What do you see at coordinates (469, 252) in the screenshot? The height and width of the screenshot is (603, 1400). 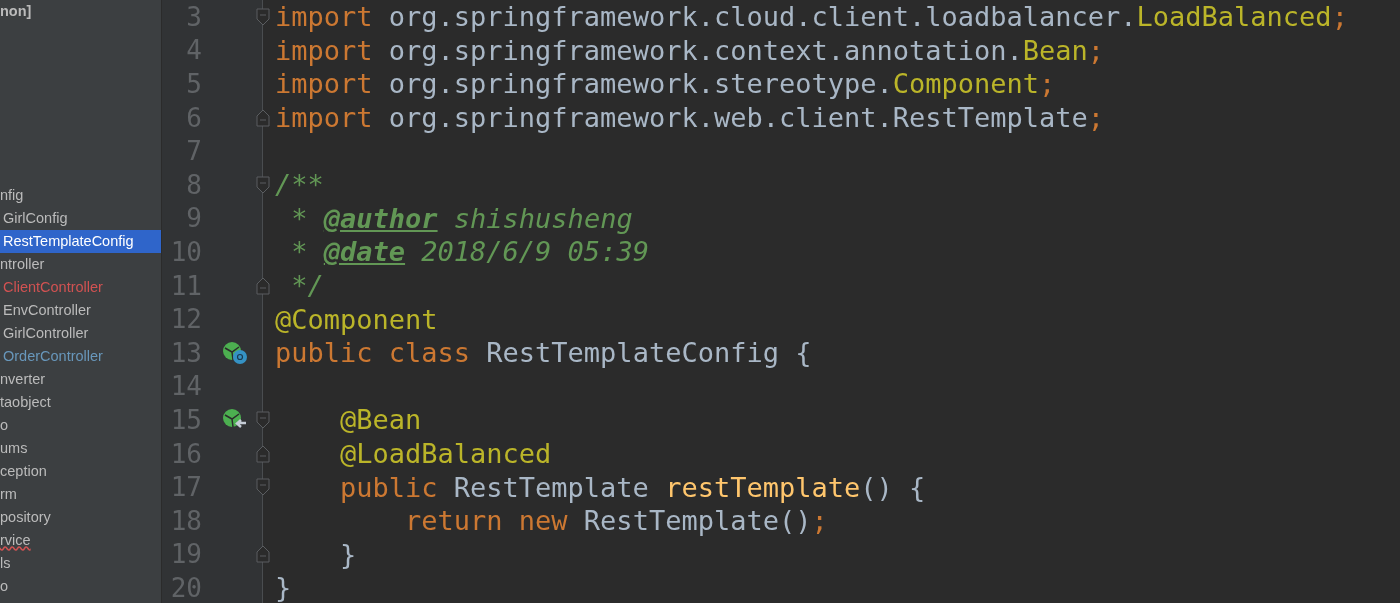 I see `code-line: * @date 2018/6/9 05:39` at bounding box center [469, 252].